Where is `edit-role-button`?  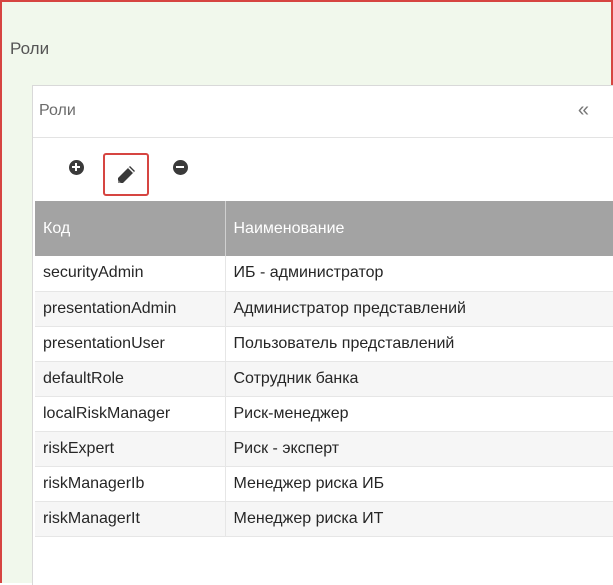
edit-role-button is located at coordinates (126, 174).